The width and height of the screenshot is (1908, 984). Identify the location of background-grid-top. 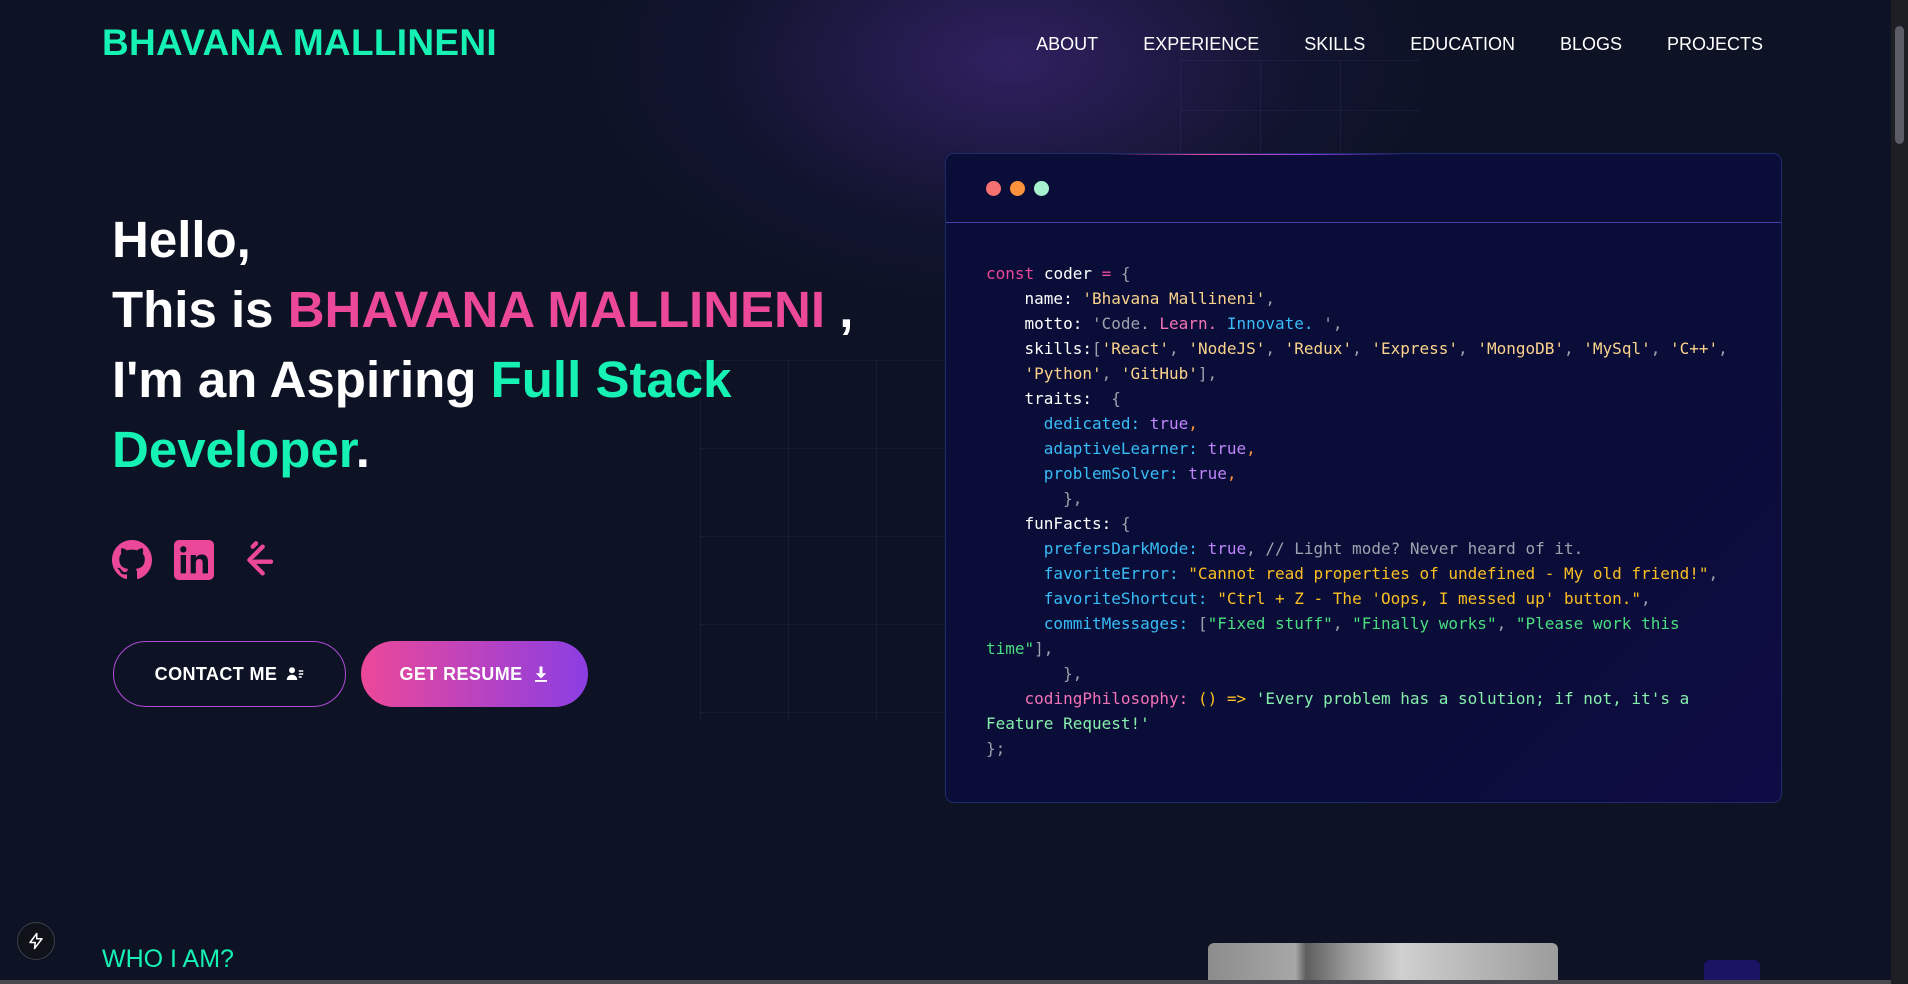
(1300, 110).